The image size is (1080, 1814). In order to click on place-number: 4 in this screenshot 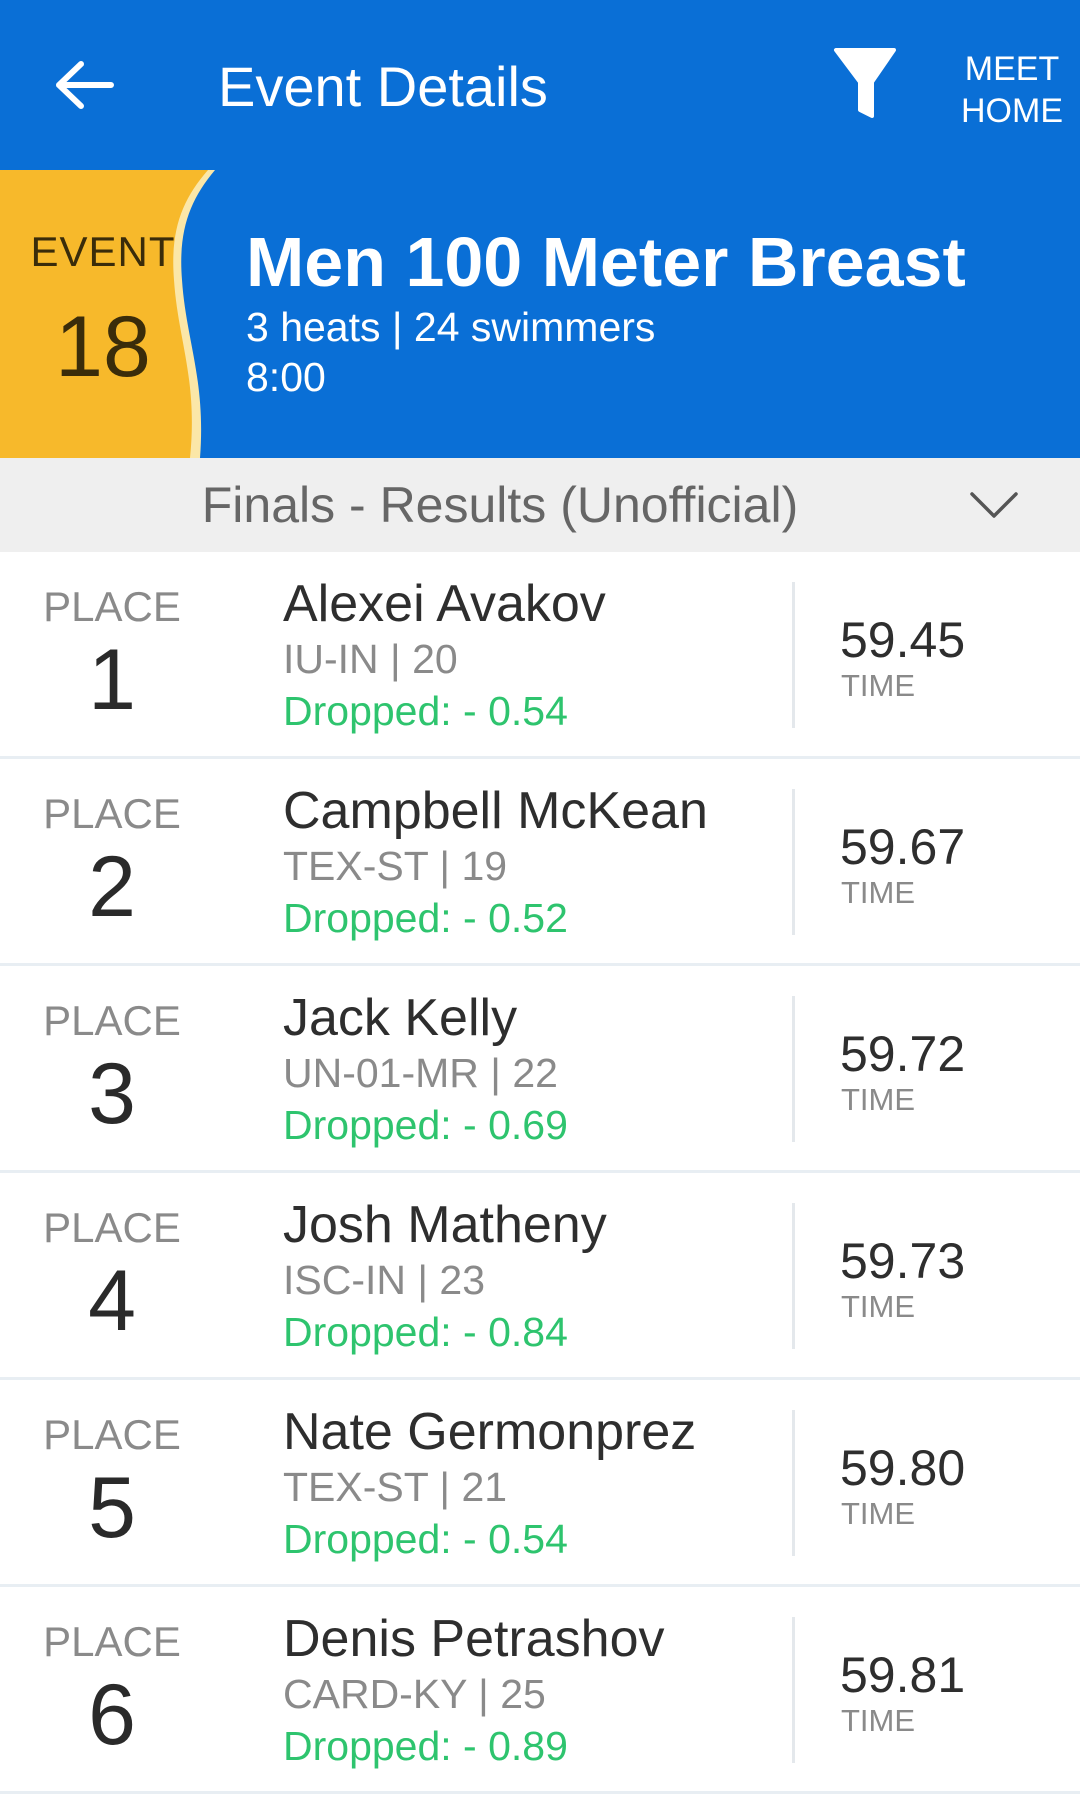, I will do `click(112, 1301)`.